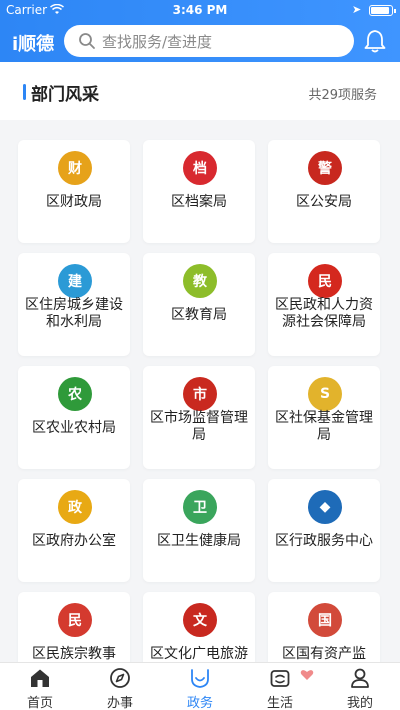  I want to click on tab-mine: 我的, so click(360, 686).